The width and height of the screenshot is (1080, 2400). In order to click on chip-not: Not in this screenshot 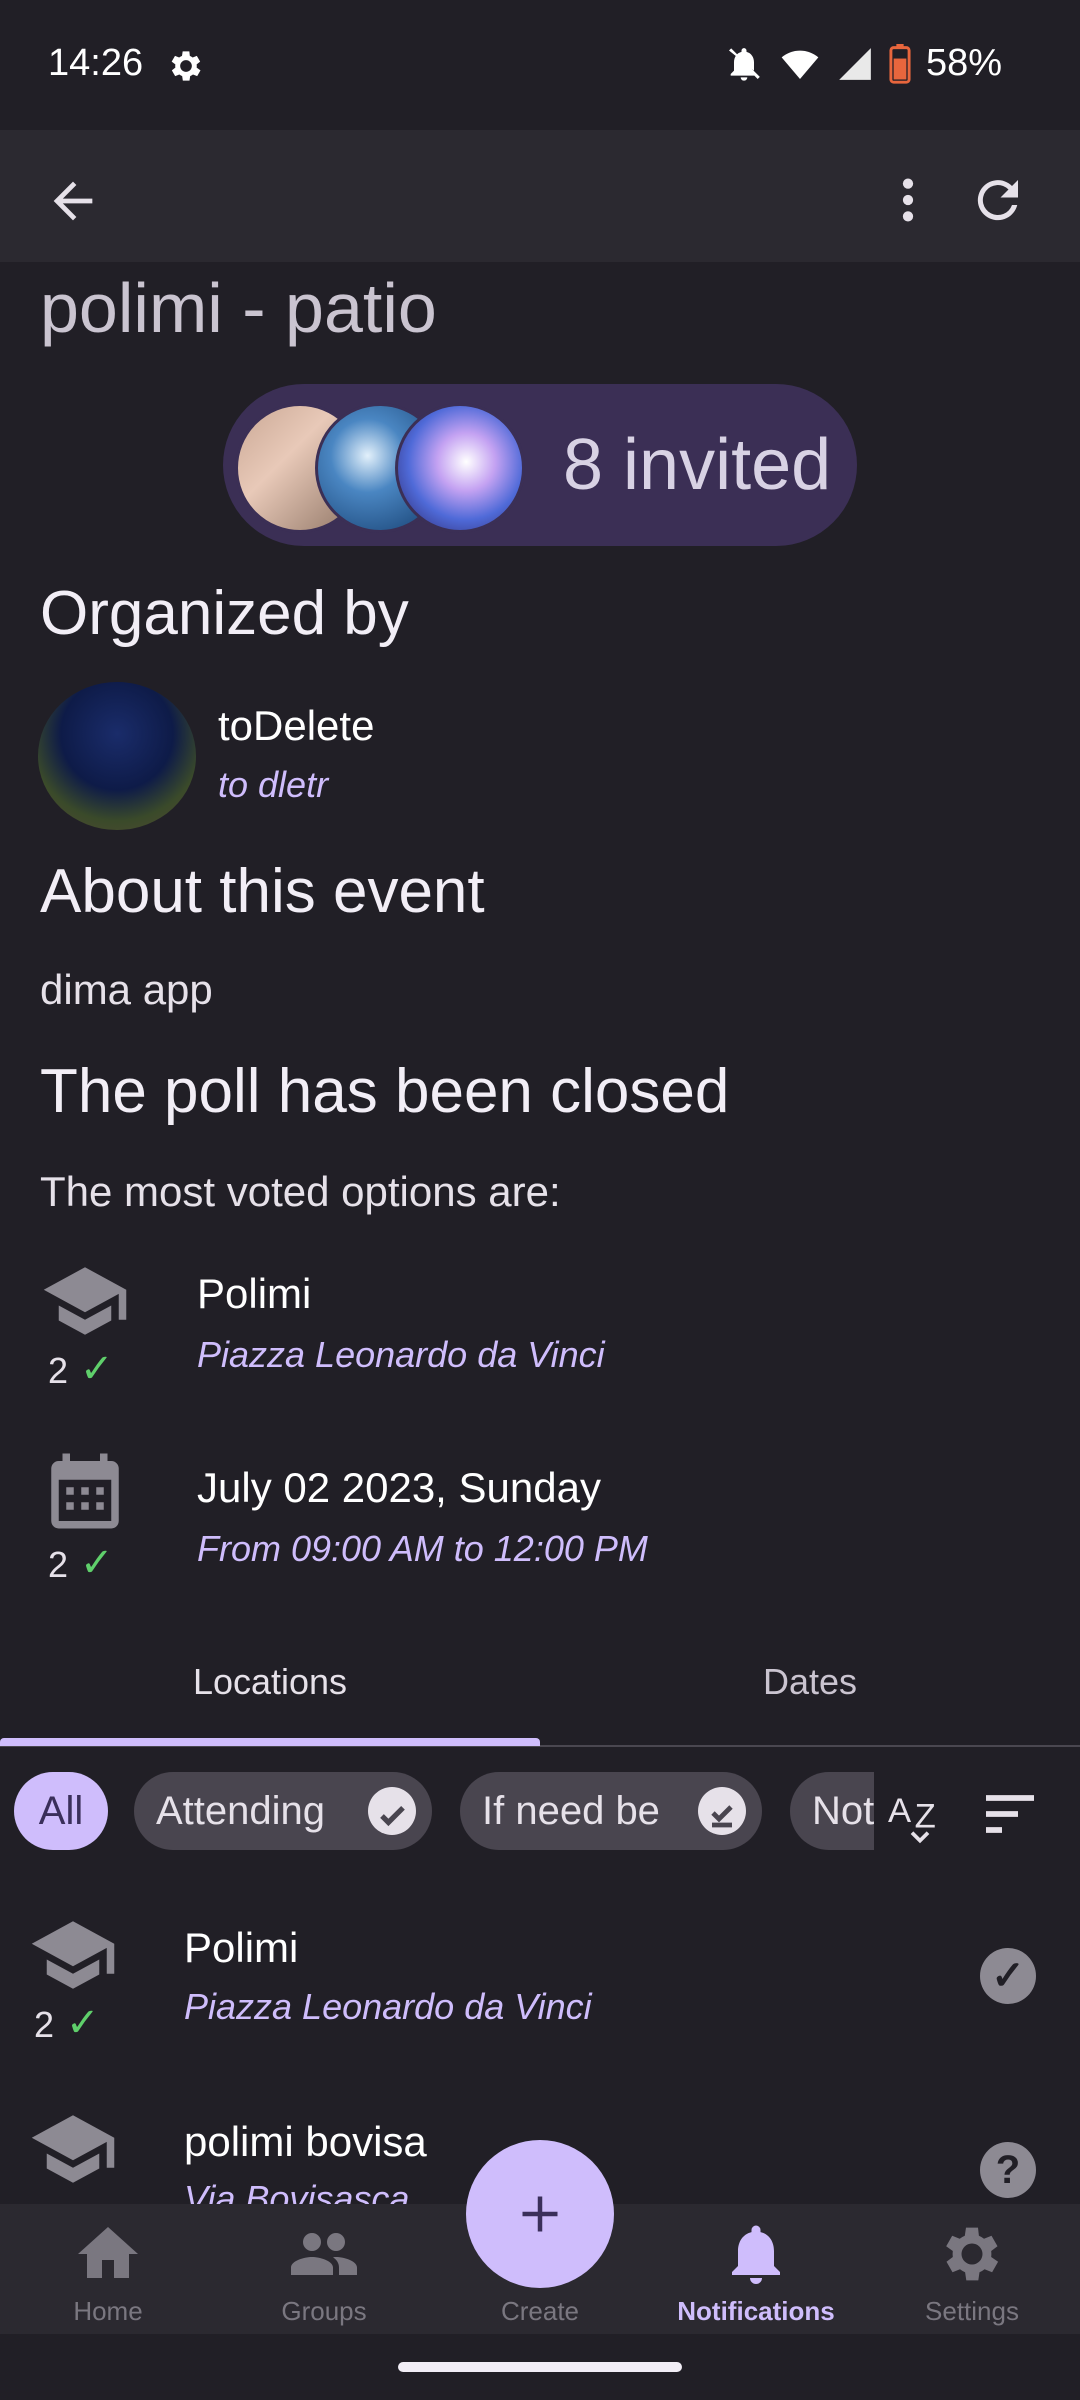, I will do `click(832, 1811)`.